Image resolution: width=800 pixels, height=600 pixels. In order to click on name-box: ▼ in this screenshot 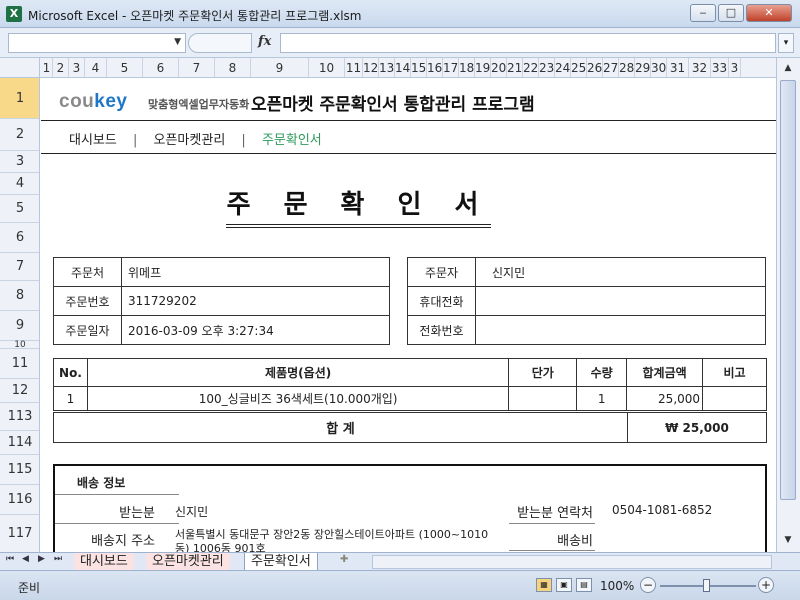, I will do `click(97, 43)`.